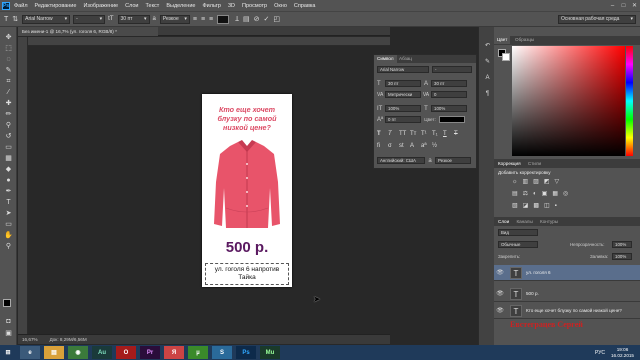 Image resolution: width=640 pixels, height=360 pixels. Describe the element at coordinates (622, 352) in the screenshot. I see `clock: 19:06 16.02.2015` at that location.